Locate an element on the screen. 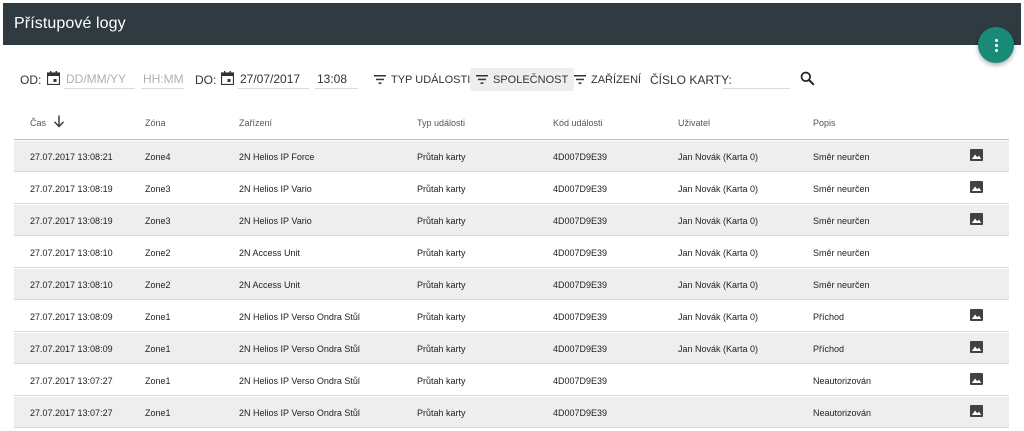  cell-device: 2N Helios IP Force is located at coordinates (277, 157).